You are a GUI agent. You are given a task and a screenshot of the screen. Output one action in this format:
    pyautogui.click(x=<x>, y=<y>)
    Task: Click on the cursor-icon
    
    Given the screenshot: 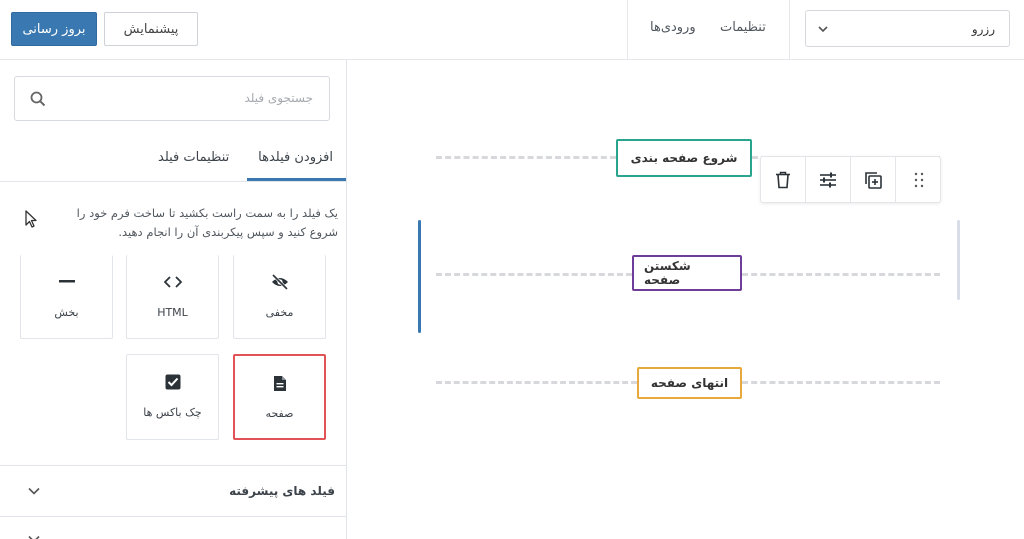 What is the action you would take?
    pyautogui.click(x=31, y=219)
    